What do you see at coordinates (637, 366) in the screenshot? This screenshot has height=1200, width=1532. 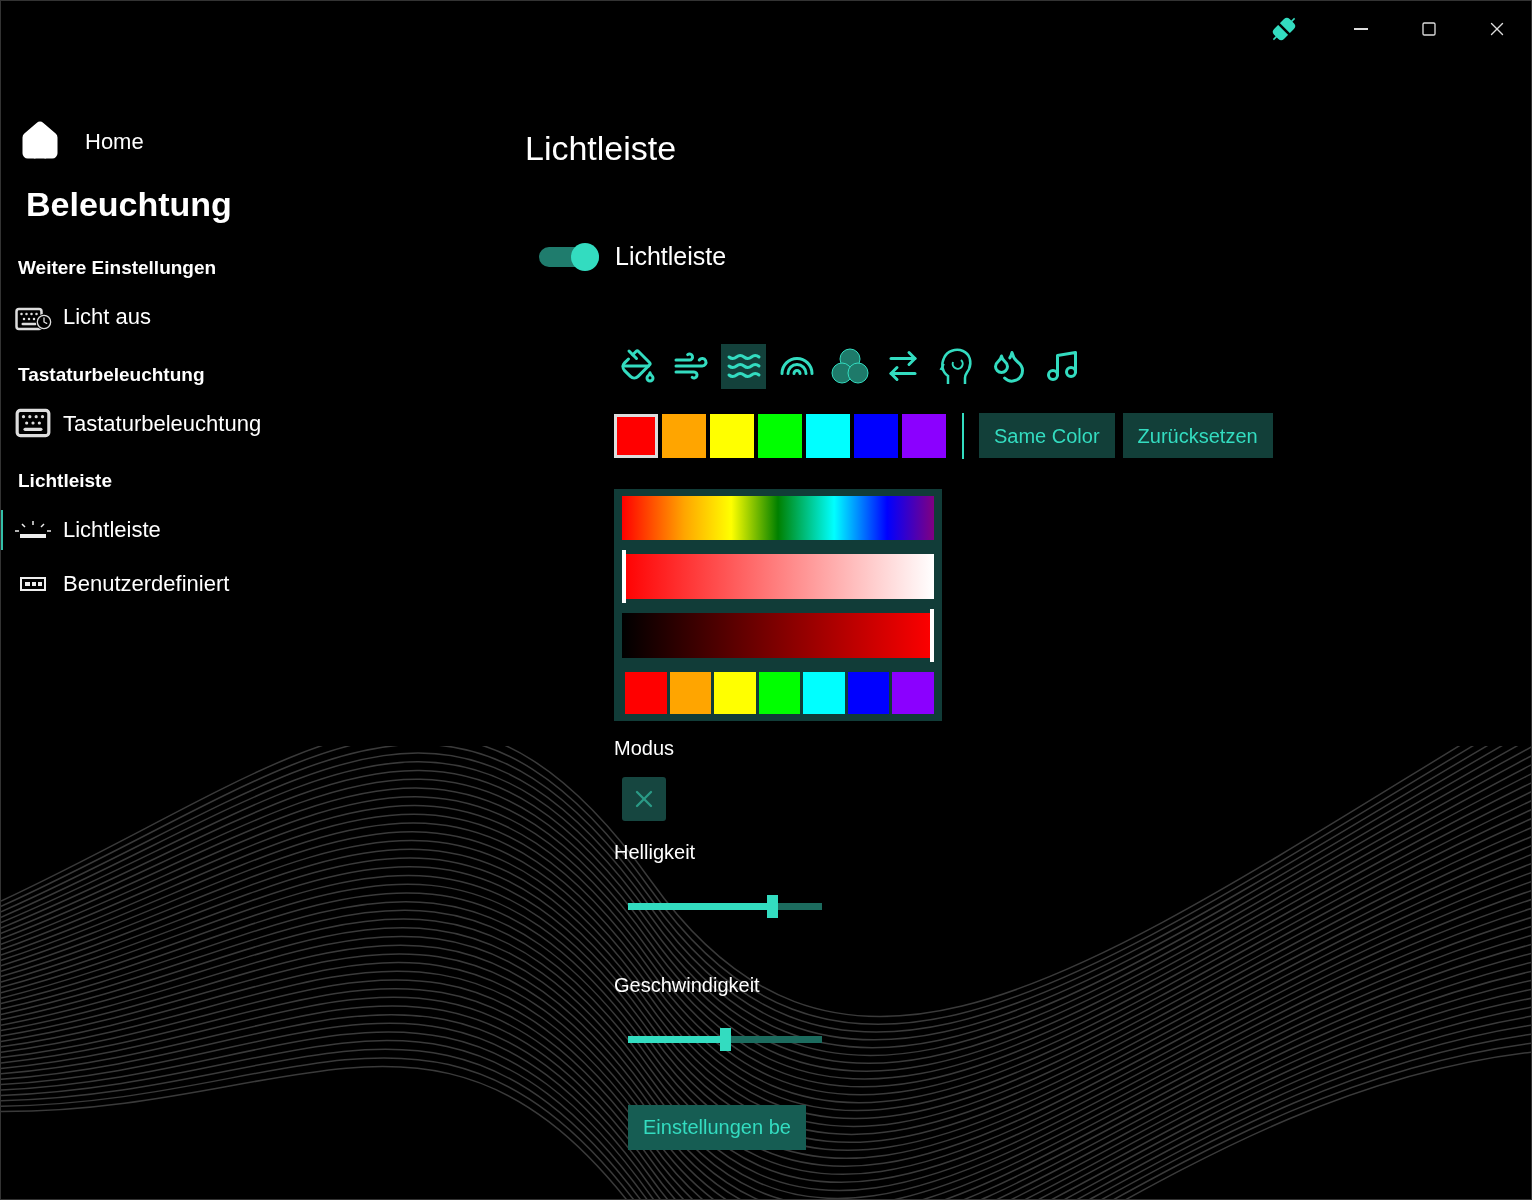 I see `paint-bucket-icon` at bounding box center [637, 366].